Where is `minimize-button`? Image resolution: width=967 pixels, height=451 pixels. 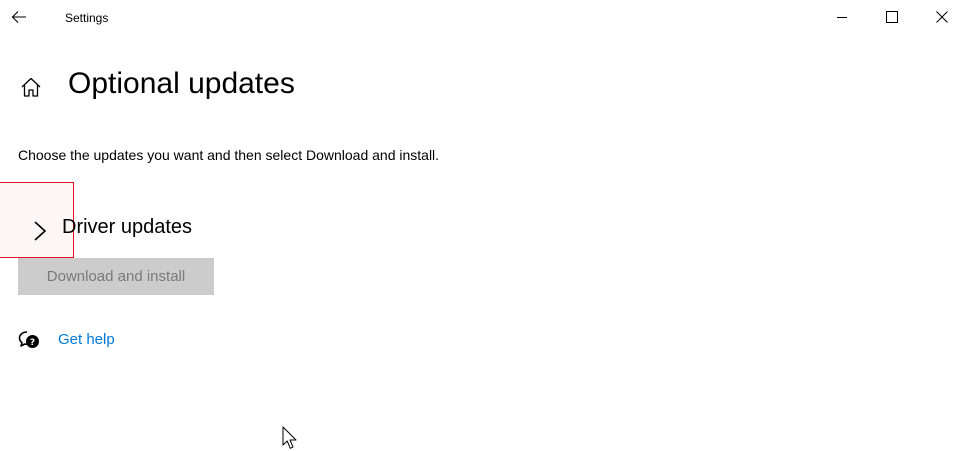
minimize-button is located at coordinates (842, 17).